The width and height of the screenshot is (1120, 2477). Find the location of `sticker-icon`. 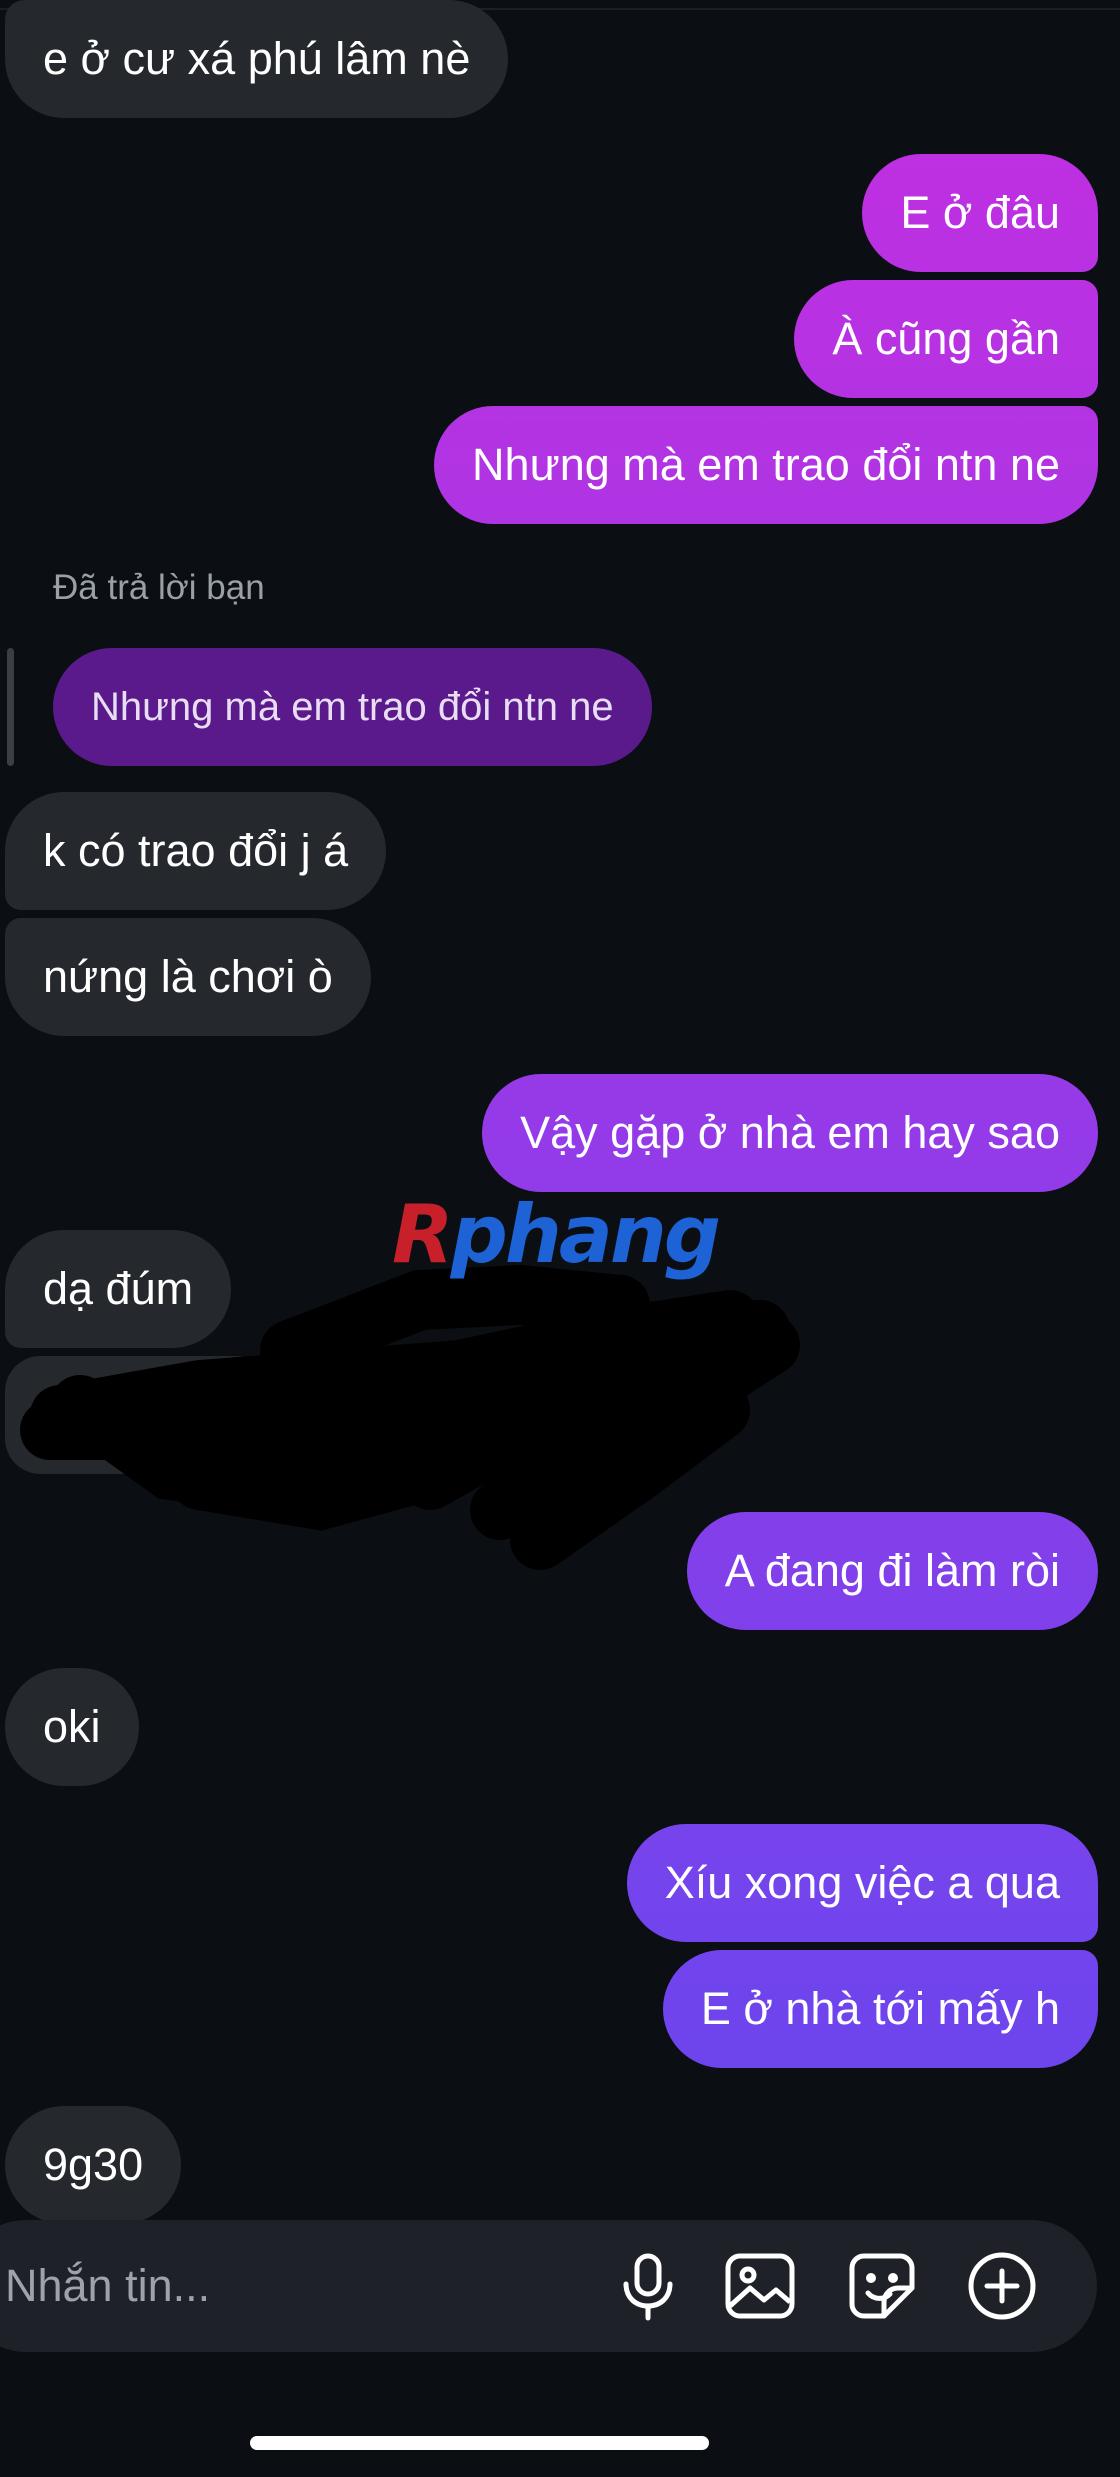

sticker-icon is located at coordinates (882, 2286).